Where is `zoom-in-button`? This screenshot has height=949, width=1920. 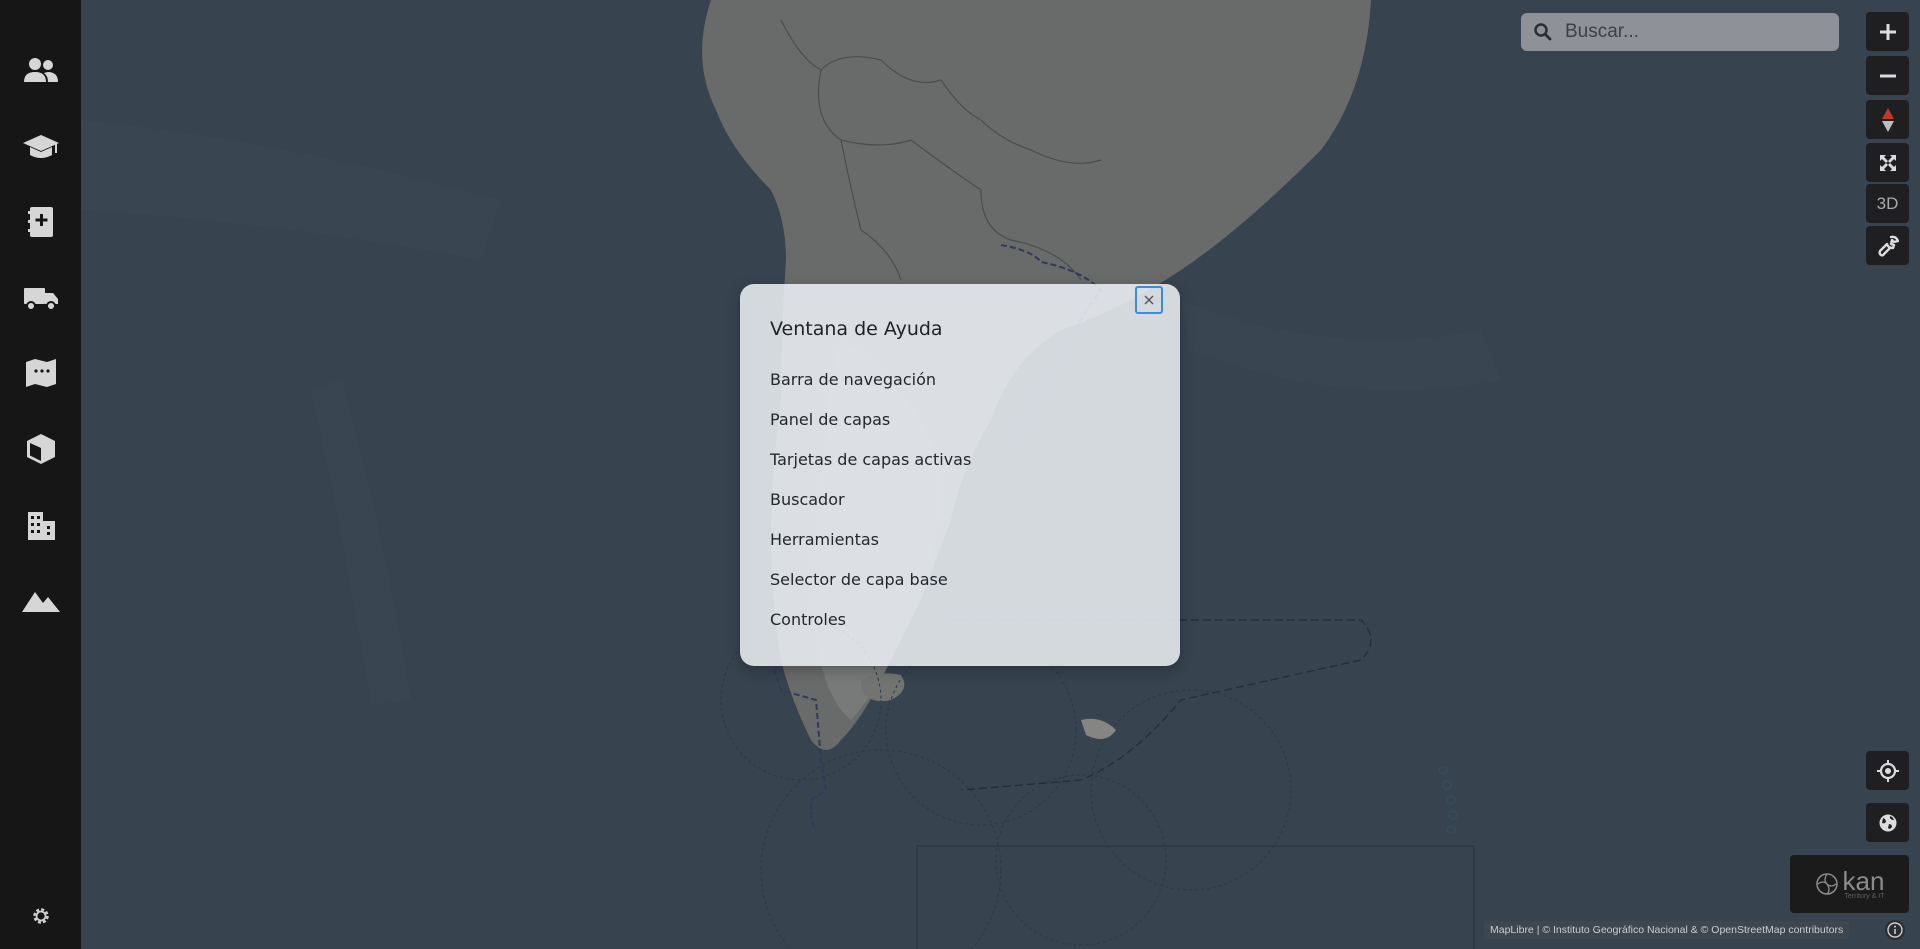 zoom-in-button is located at coordinates (1887, 31).